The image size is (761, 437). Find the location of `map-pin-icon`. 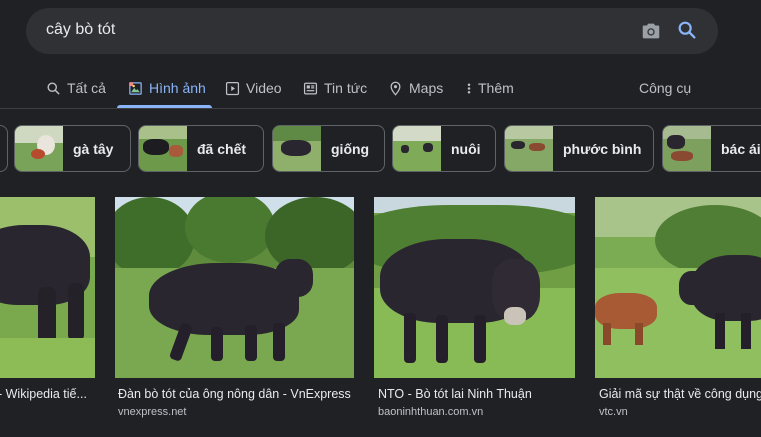

map-pin-icon is located at coordinates (395, 88).